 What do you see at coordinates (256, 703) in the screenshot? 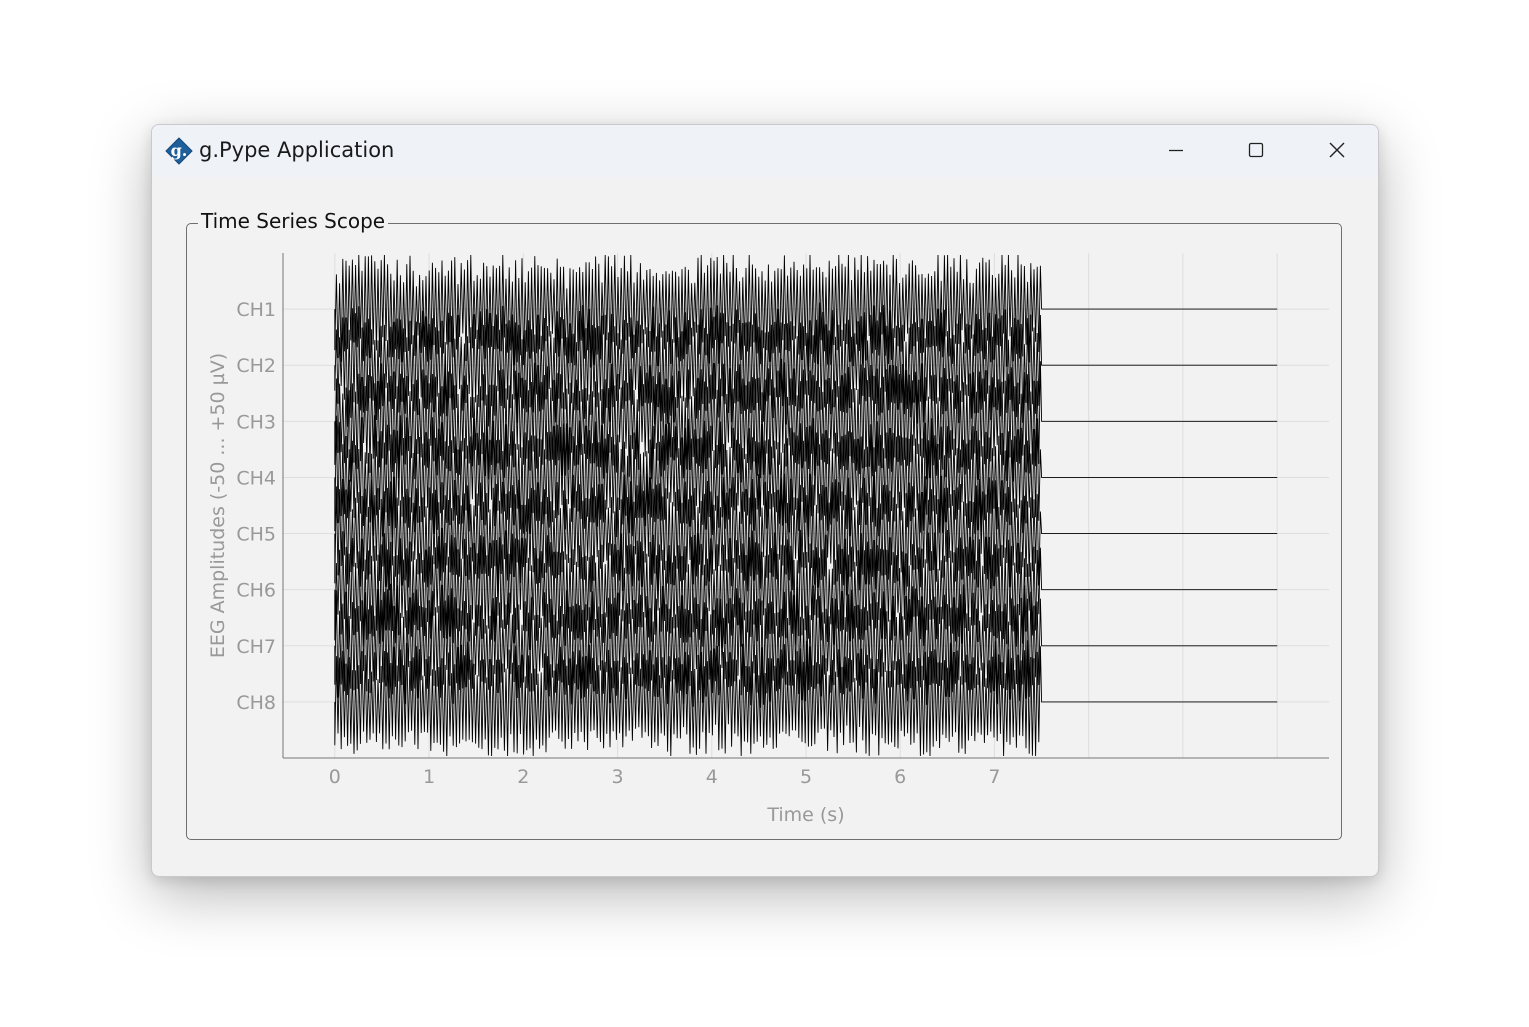
I see `y-tick-label: CH8` at bounding box center [256, 703].